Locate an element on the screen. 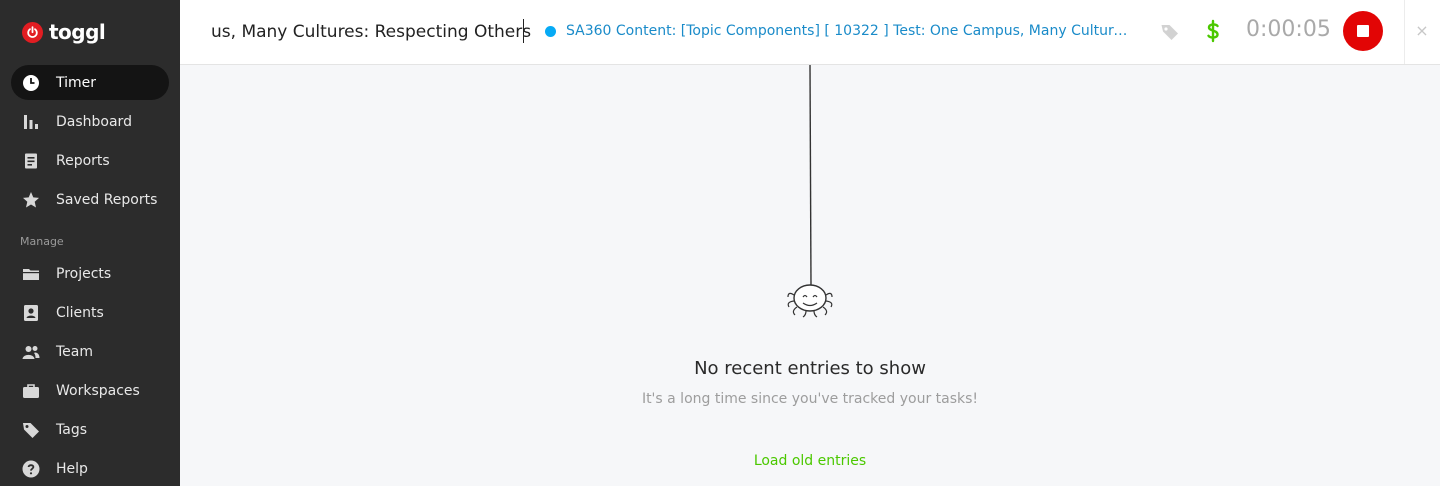 This screenshot has height=486, width=1440. tag-button is located at coordinates (1170, 32).